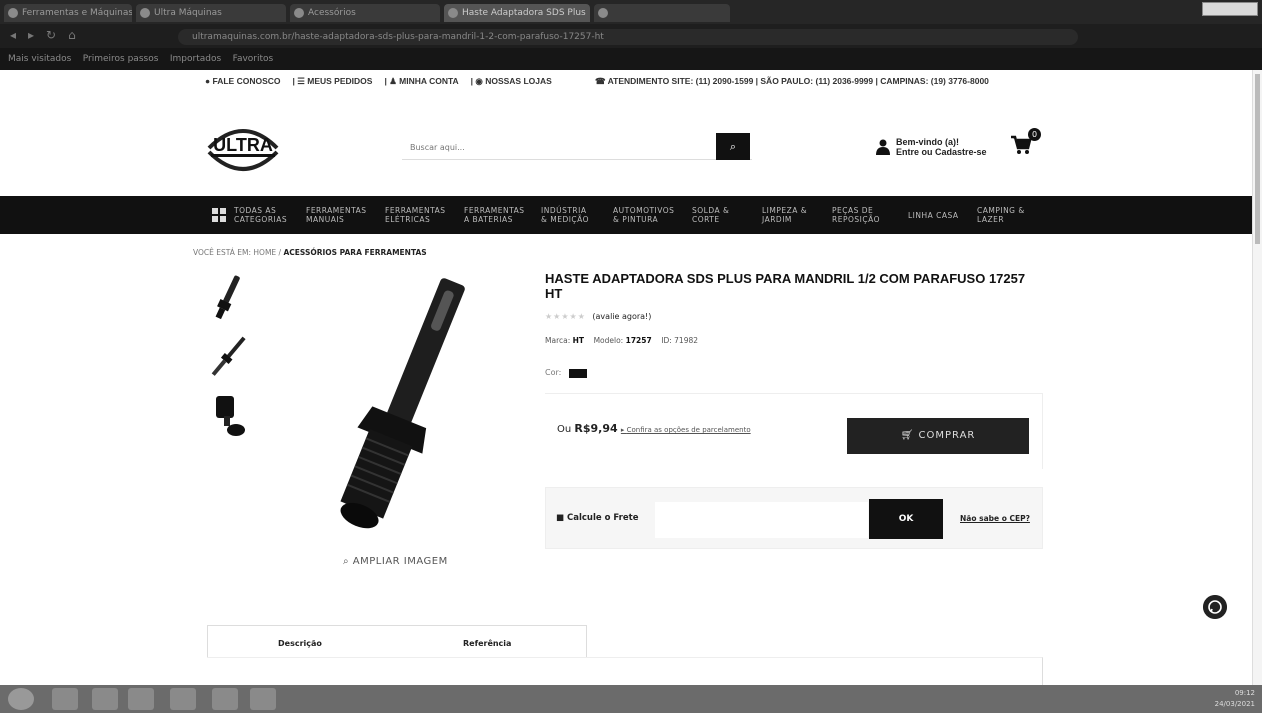  What do you see at coordinates (365, 13) in the screenshot?
I see `browser-tab: Acessórios` at bounding box center [365, 13].